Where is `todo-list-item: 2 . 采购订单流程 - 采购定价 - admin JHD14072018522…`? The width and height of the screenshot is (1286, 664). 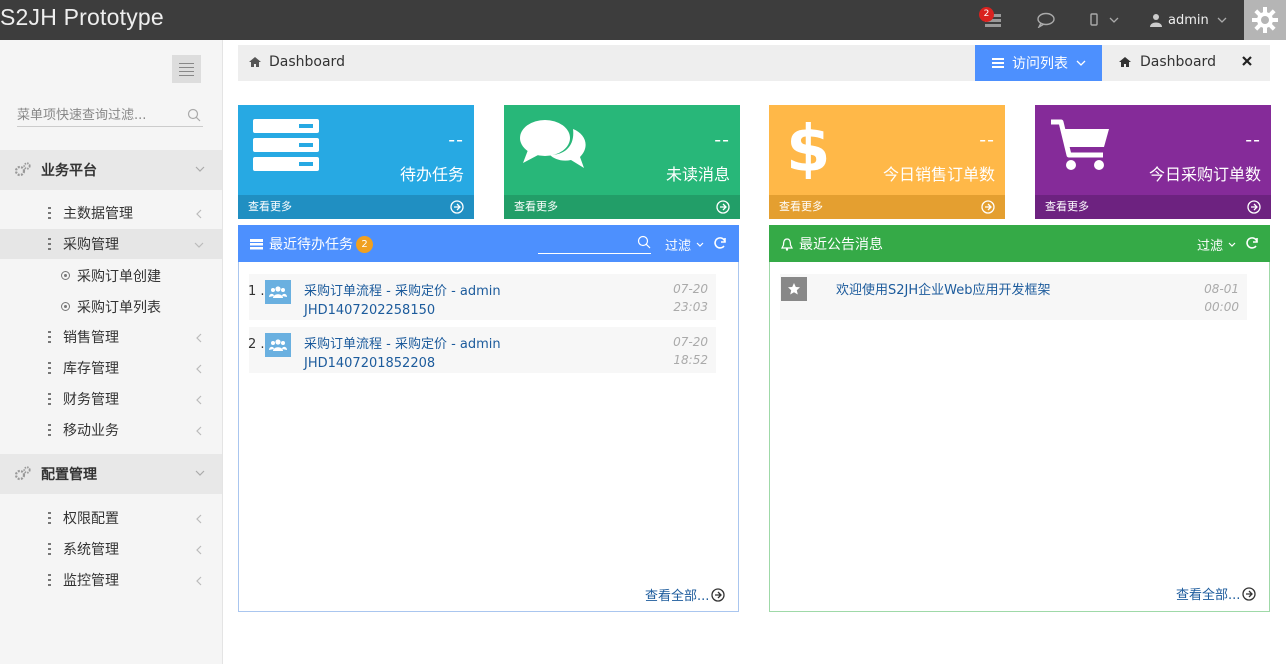 todo-list-item: 2 . 采购订单流程 - 采购定价 - admin JHD14072018522… is located at coordinates (482, 350).